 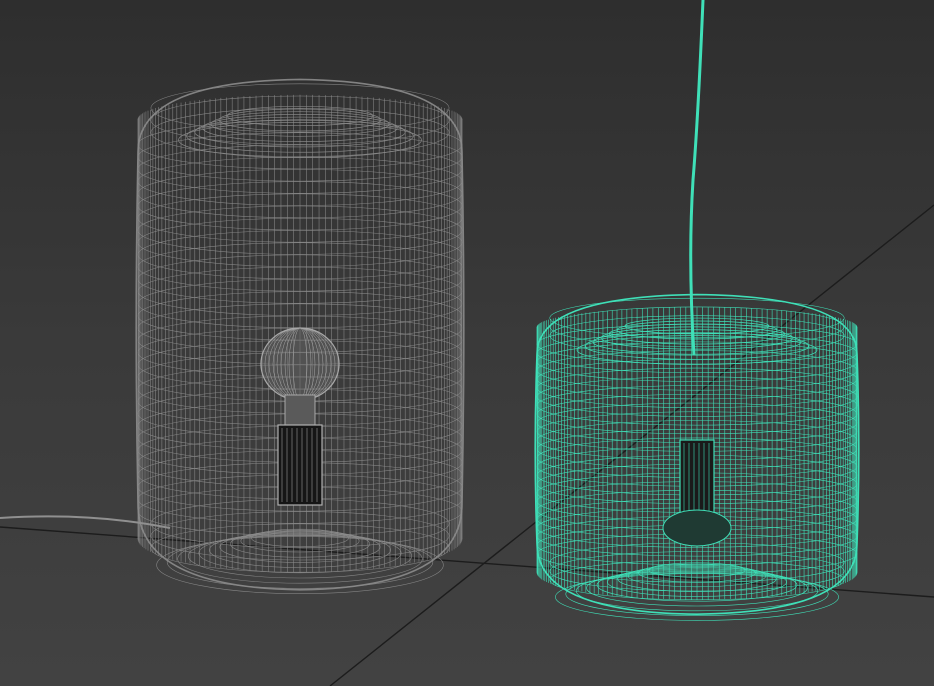 What do you see at coordinates (300, 377) in the screenshot?
I see `bulb` at bounding box center [300, 377].